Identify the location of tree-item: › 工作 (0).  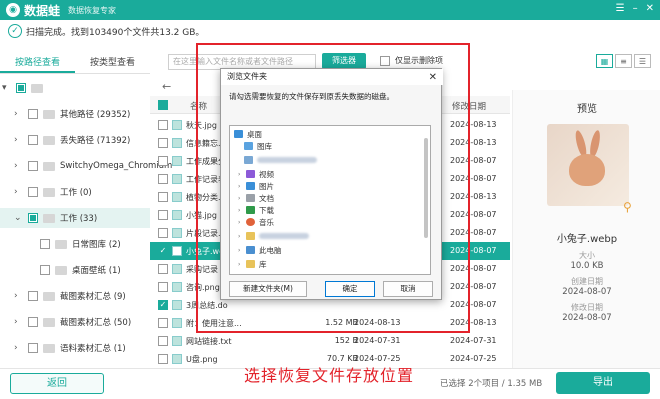
(53, 192).